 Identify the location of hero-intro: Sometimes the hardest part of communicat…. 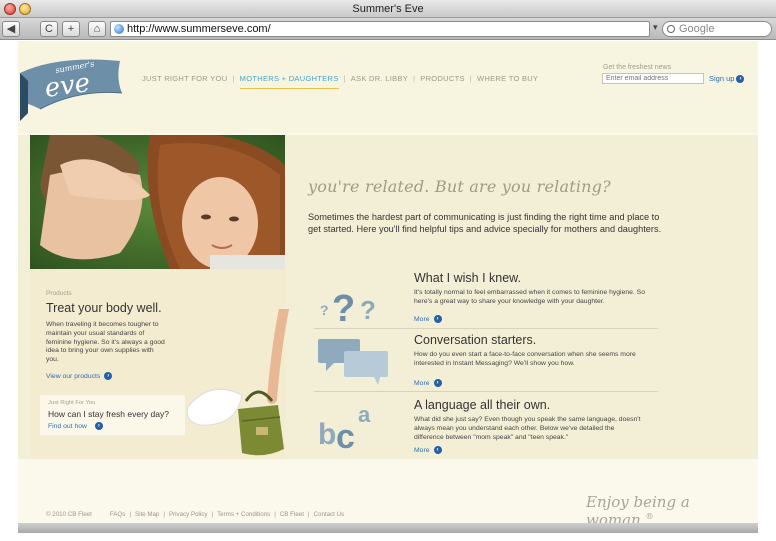
(485, 223).